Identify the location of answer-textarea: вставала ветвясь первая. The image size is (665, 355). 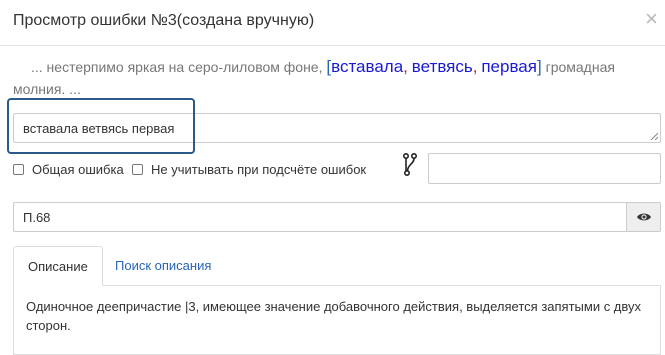
(337, 128).